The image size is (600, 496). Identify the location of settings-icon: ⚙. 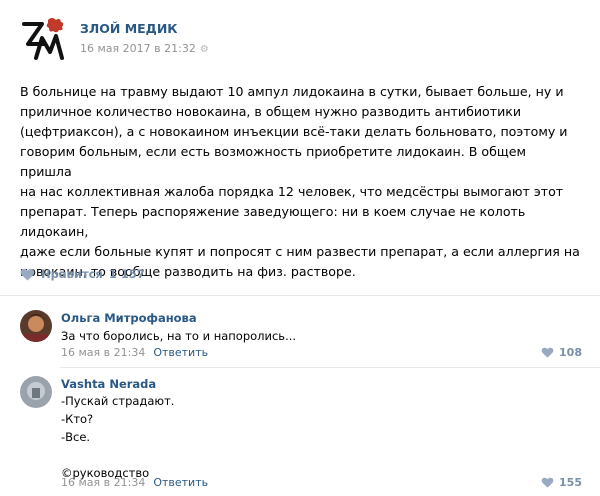
(204, 49).